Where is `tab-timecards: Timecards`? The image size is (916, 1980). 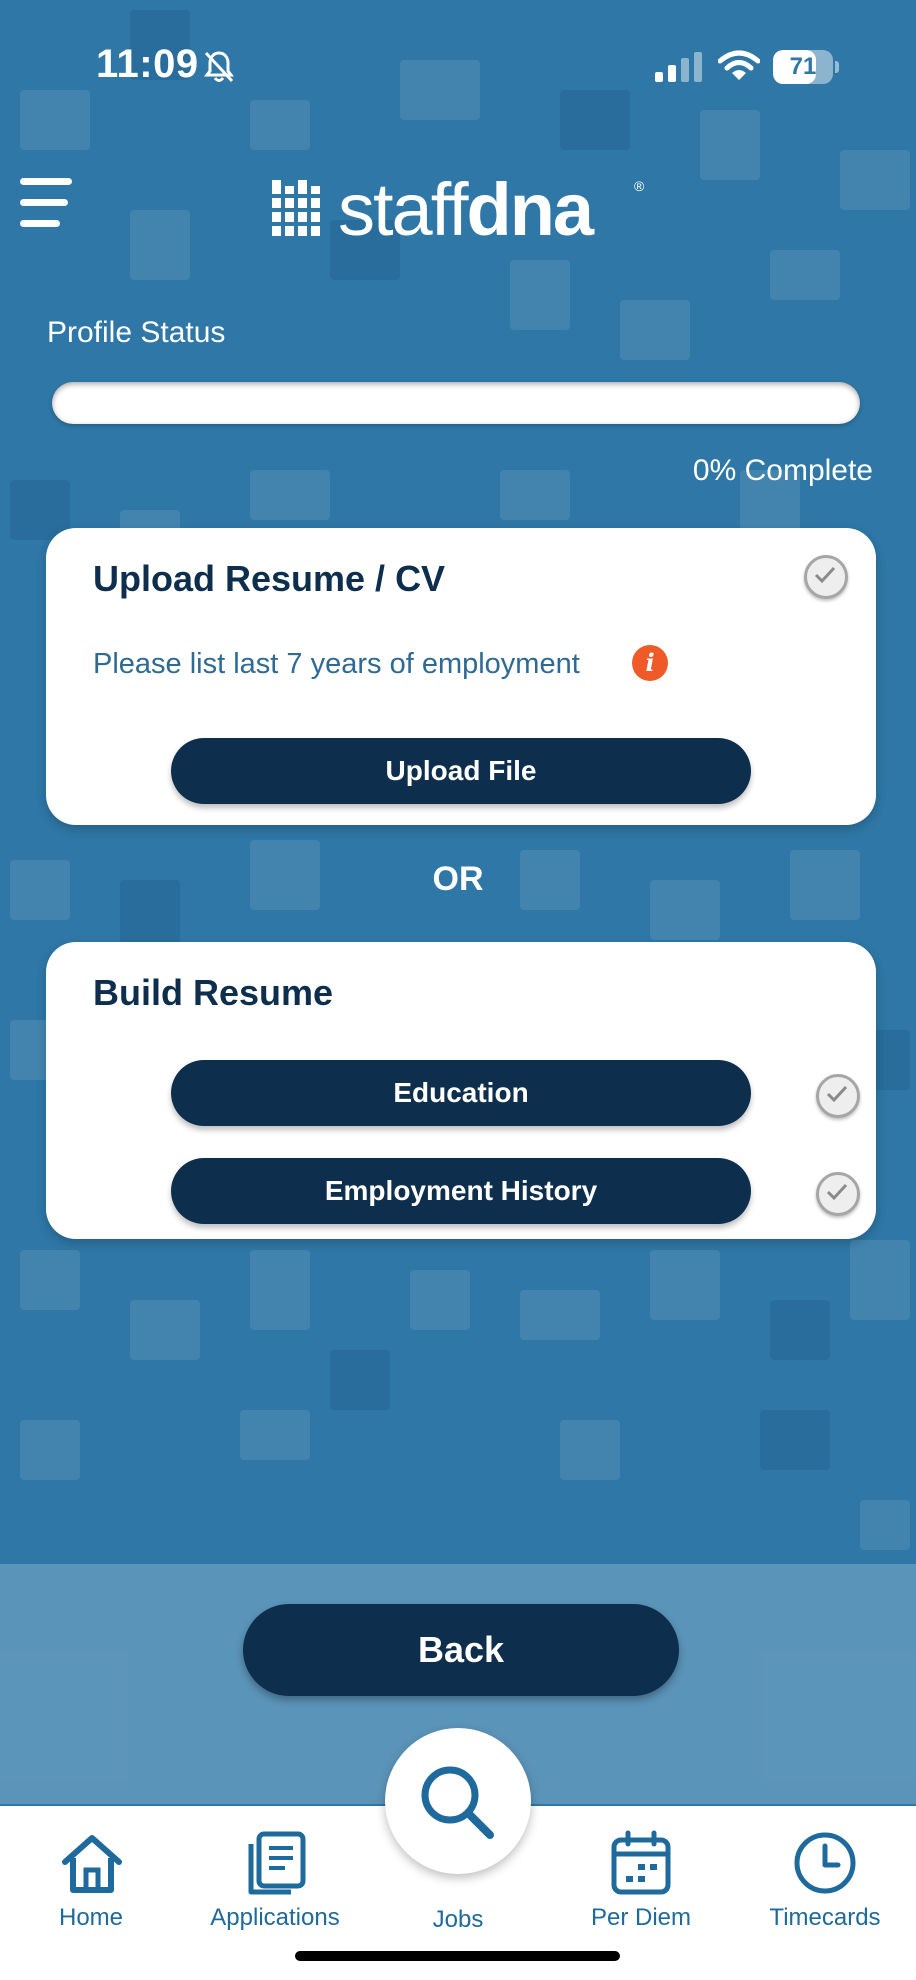
tab-timecards: Timecards is located at coordinates (825, 1876).